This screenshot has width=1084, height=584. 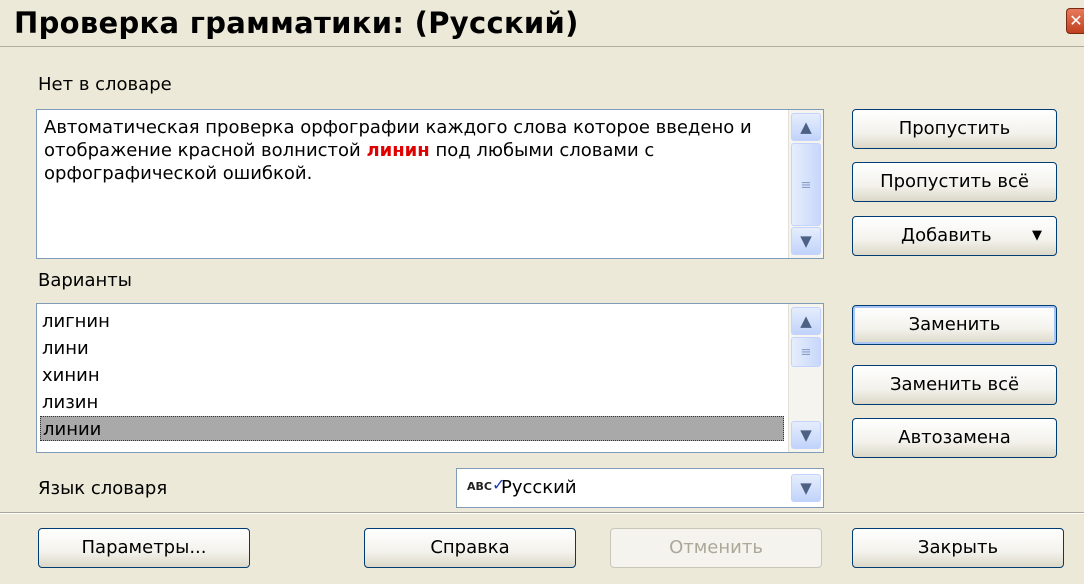 What do you see at coordinates (716, 548) in the screenshot?
I see `undo-button: Отменить` at bounding box center [716, 548].